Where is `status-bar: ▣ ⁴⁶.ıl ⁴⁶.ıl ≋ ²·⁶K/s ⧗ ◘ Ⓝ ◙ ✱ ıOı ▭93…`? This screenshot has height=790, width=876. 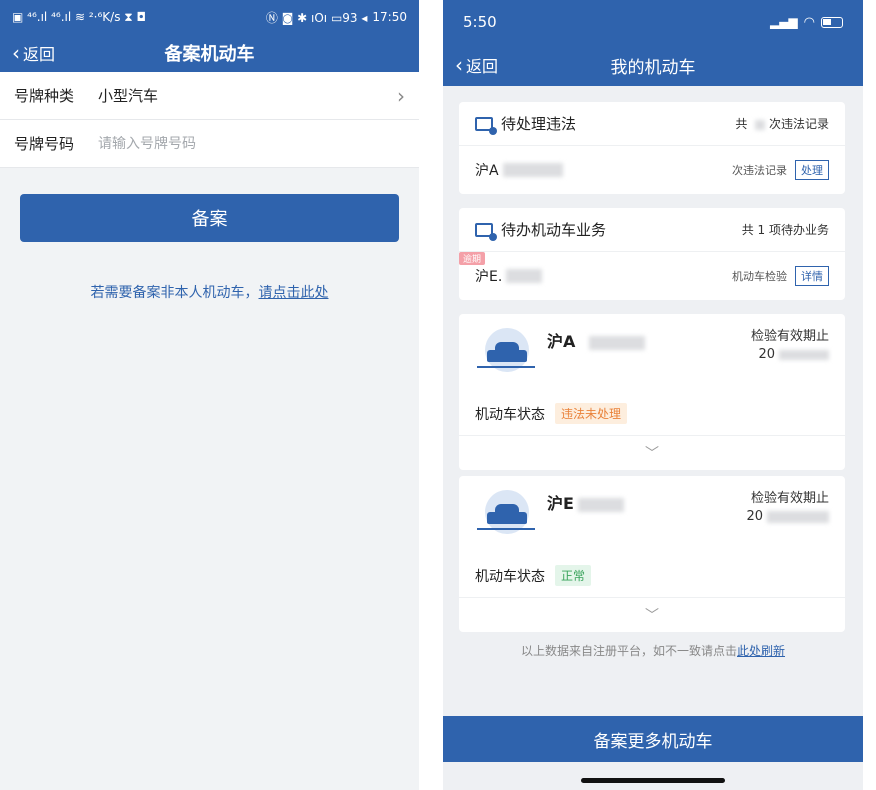 status-bar: ▣ ⁴⁶.ıl ⁴⁶.ıl ≋ ²·⁶K/s ⧗ ◘ Ⓝ ◙ ✱ ıOı ▭93… is located at coordinates (209, 17).